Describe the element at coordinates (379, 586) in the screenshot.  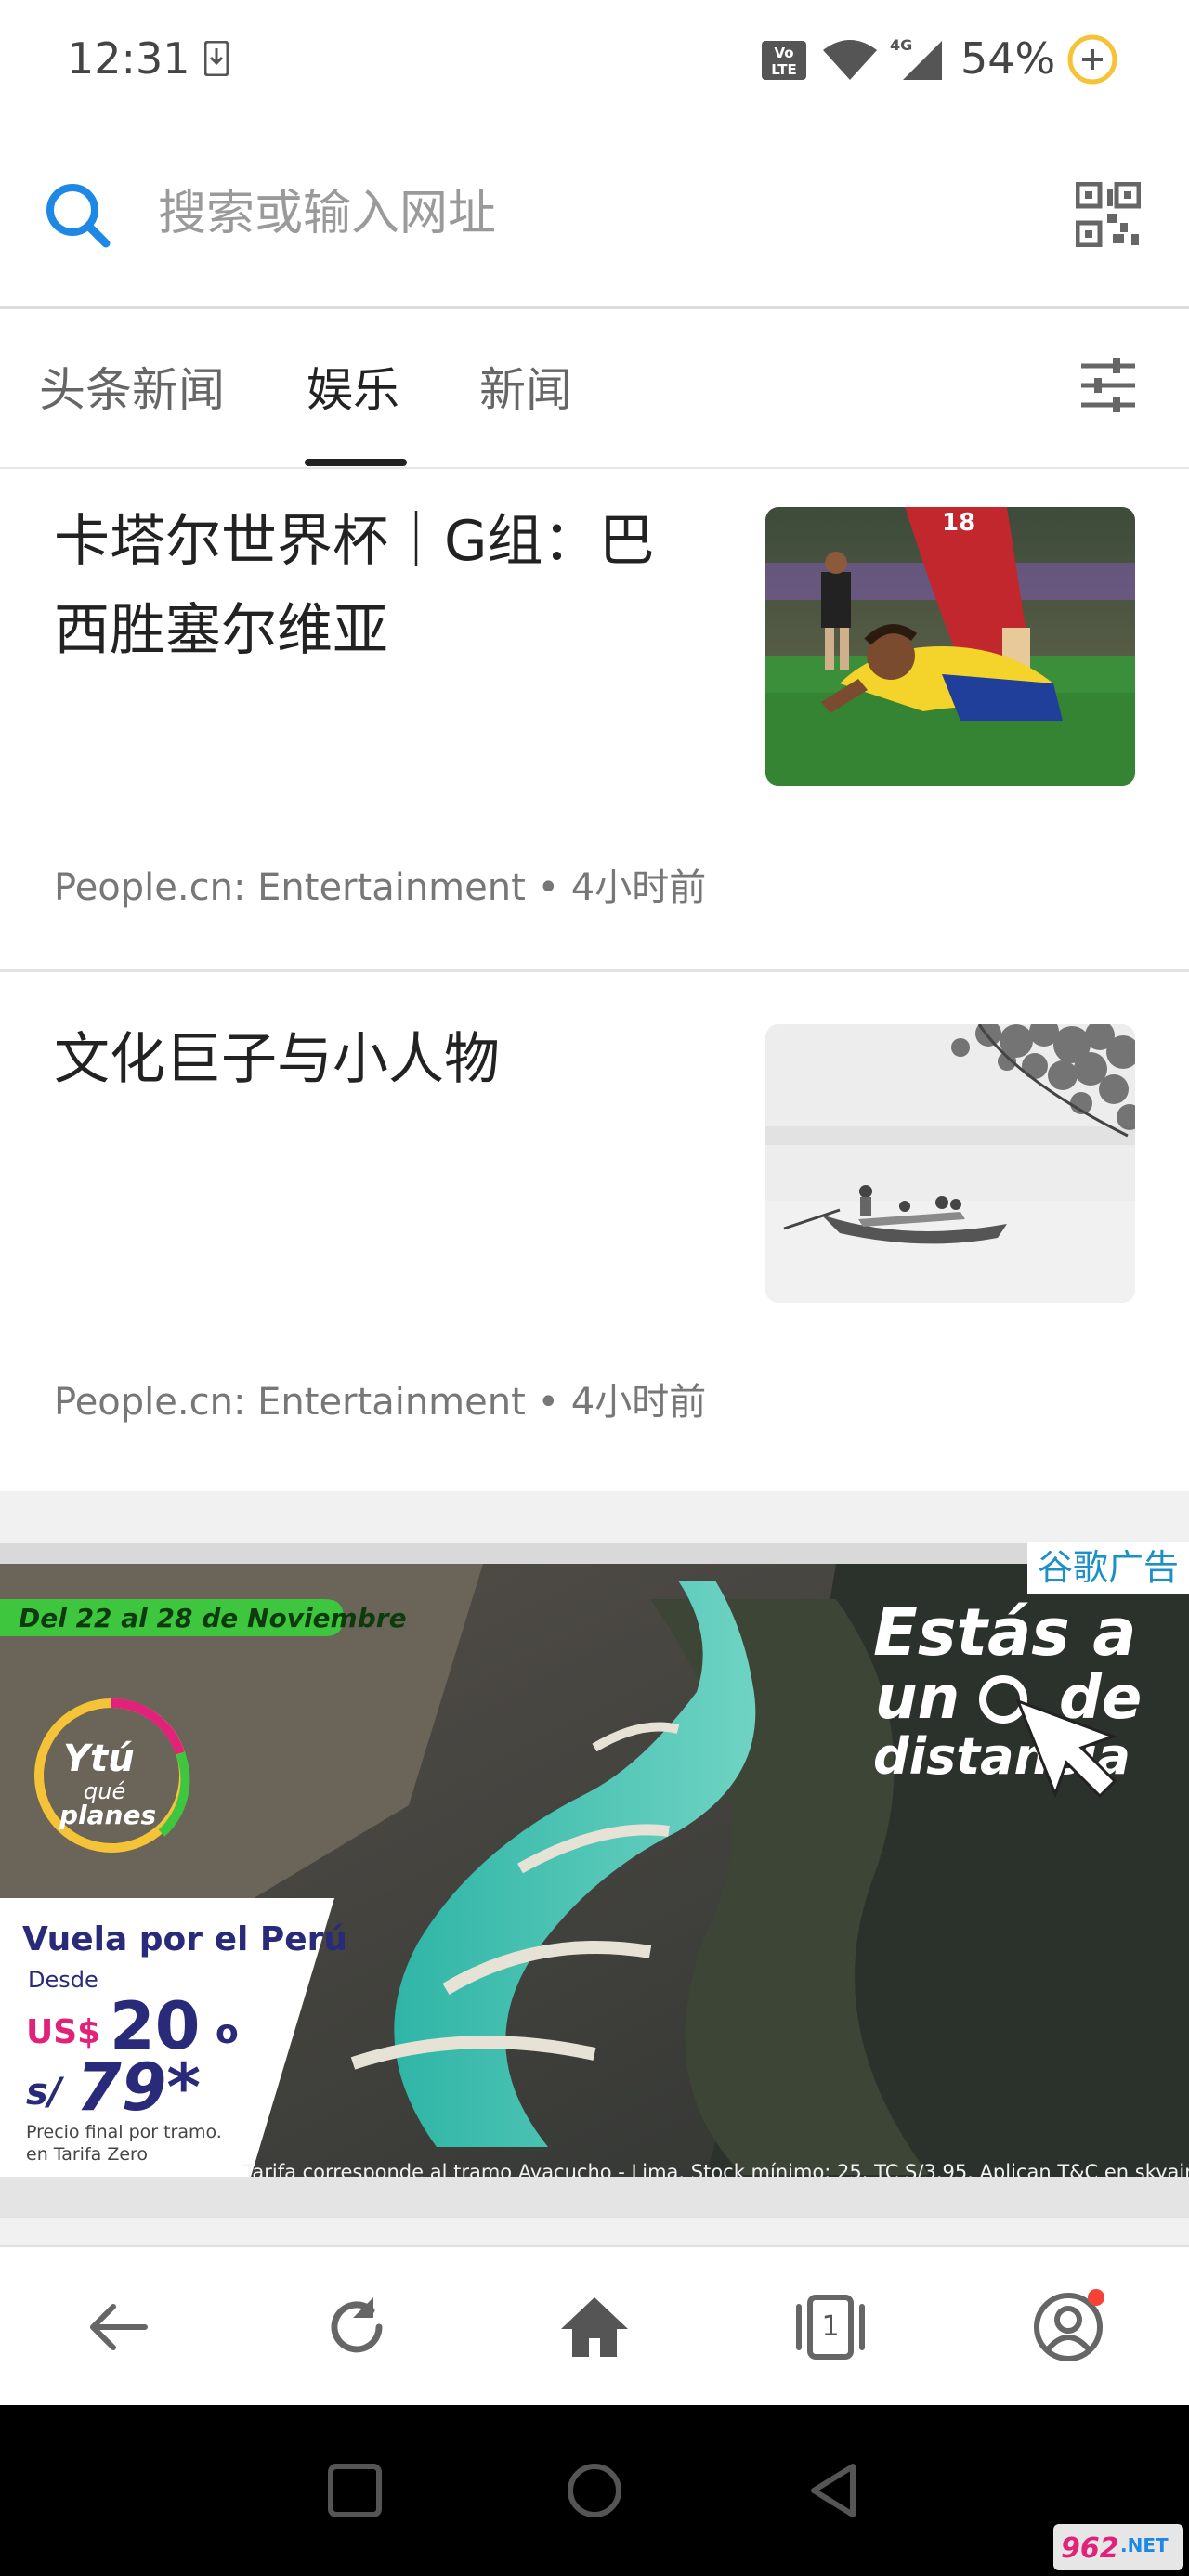
I see `article-title: 卡塔尔世界杯｜G组：巴西胜塞尔维亚` at that location.